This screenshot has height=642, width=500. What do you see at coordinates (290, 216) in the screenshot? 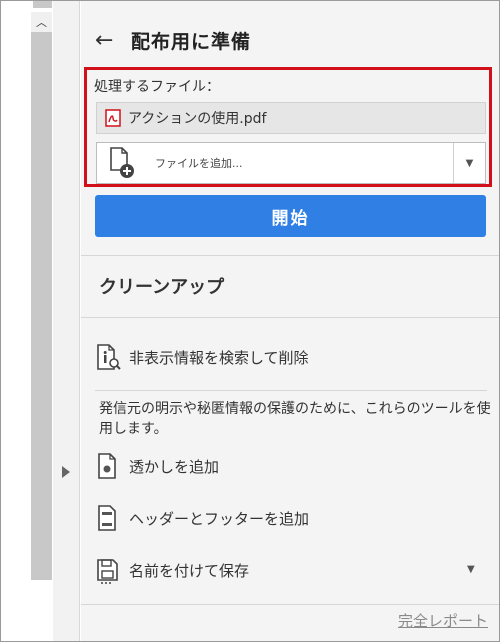
I see `start-button: 開始` at bounding box center [290, 216].